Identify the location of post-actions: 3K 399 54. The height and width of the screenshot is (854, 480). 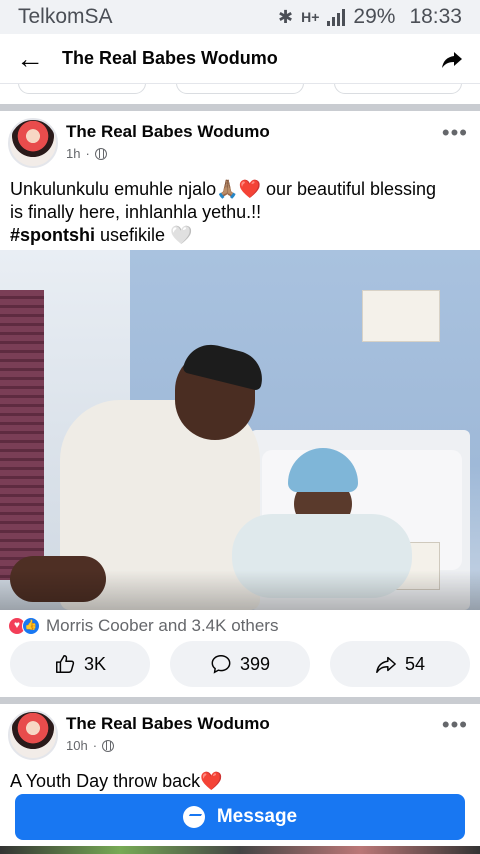
(240, 664).